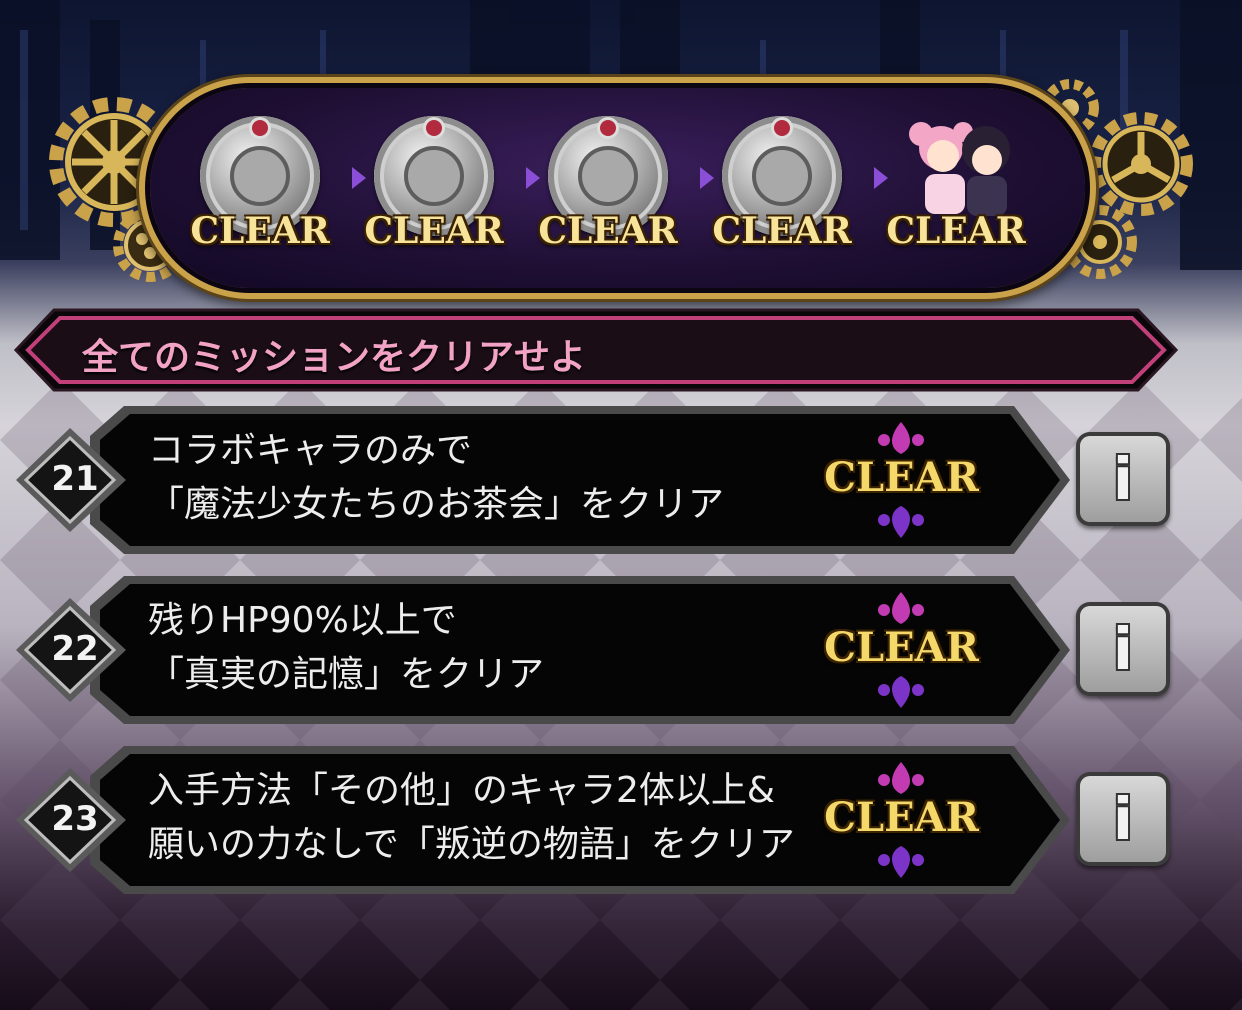  What do you see at coordinates (478, 478) in the screenshot?
I see `mission-description: コラボキャラのみで 「魔法少女たちのお茶会」をクリア` at bounding box center [478, 478].